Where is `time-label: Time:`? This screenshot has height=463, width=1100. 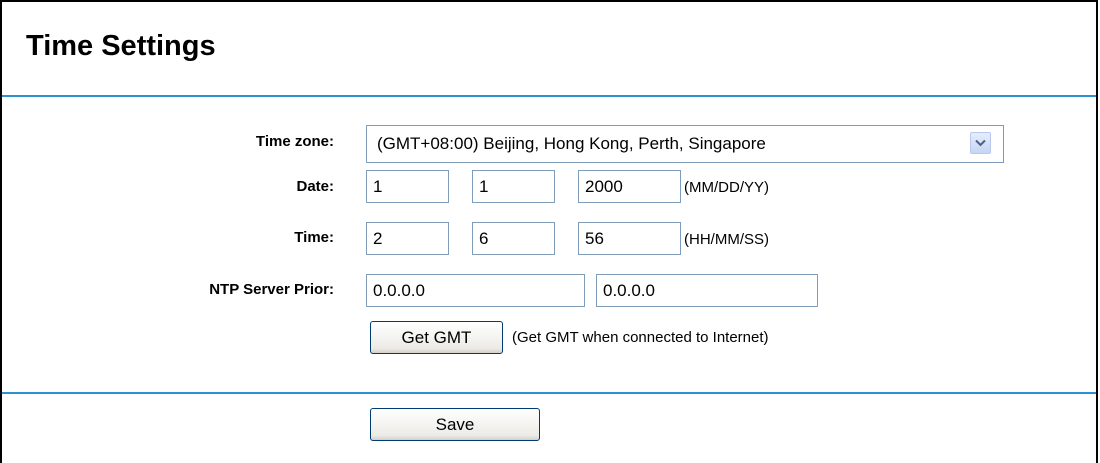 time-label: Time: is located at coordinates (314, 237).